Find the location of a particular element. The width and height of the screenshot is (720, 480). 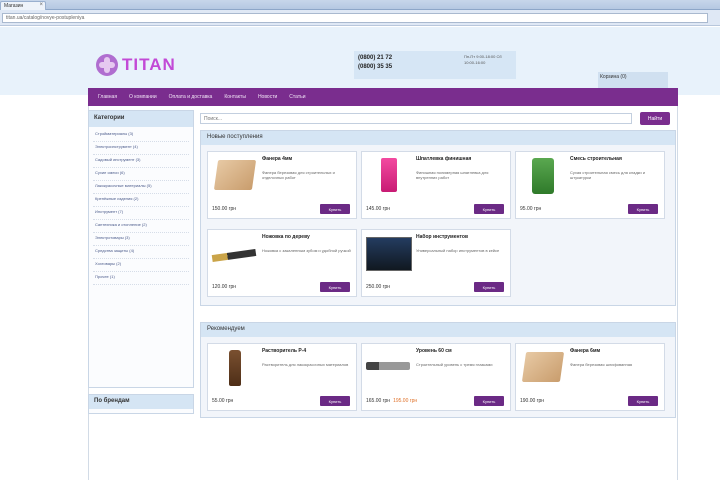

sidebar-item: Средства защиты (4) is located at coordinates (141, 252).